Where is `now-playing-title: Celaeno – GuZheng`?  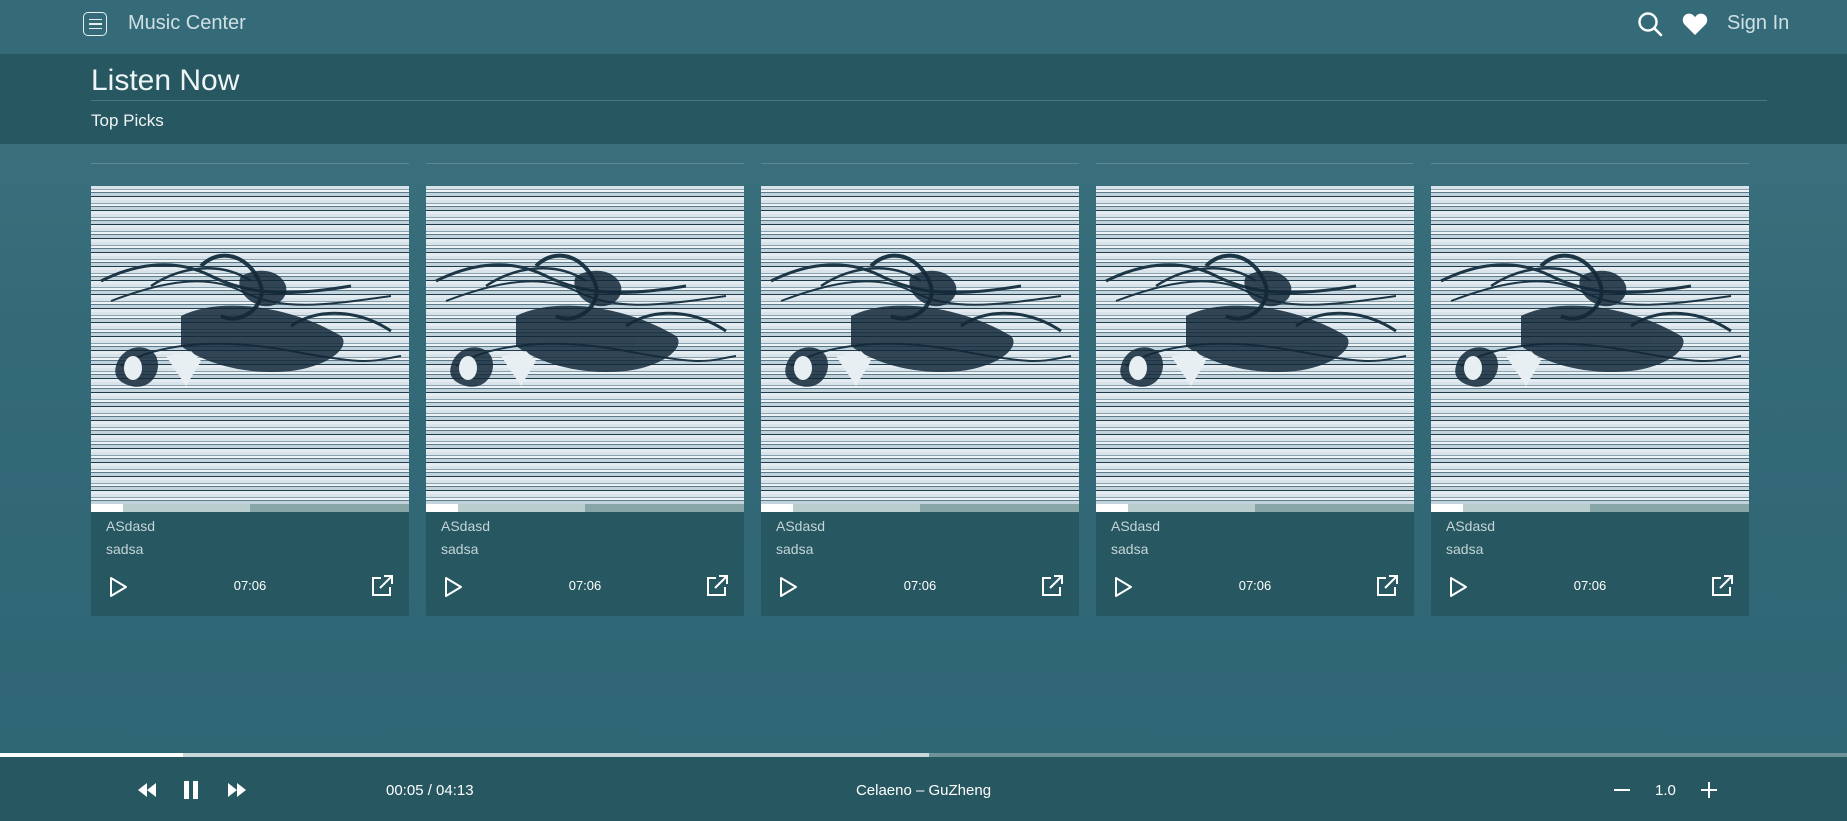 now-playing-title: Celaeno – GuZheng is located at coordinates (923, 790).